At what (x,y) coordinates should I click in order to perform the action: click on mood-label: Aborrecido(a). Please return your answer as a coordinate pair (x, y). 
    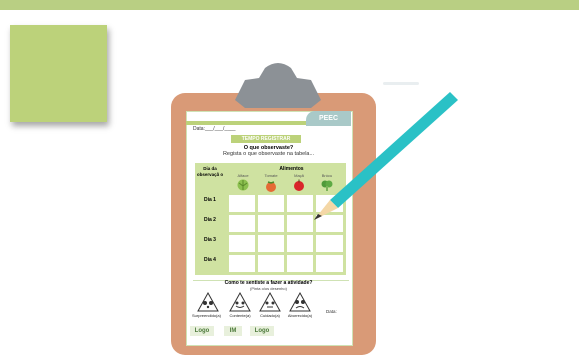
    Looking at the image, I should click on (300, 315).